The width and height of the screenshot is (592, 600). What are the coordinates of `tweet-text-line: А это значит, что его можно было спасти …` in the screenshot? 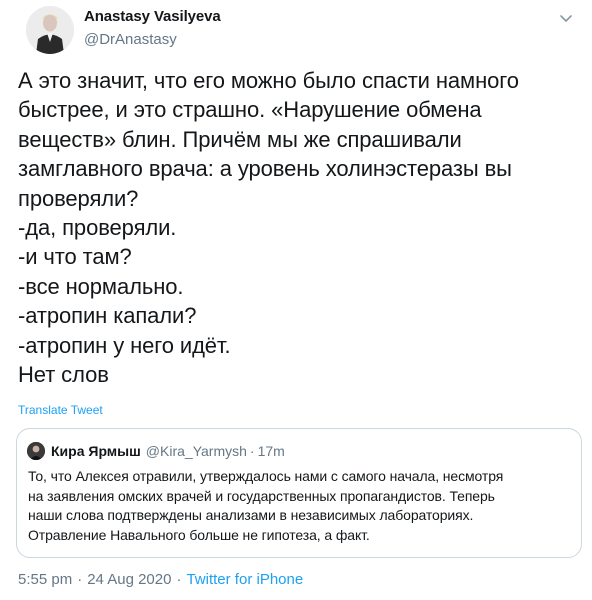 It's located at (268, 80).